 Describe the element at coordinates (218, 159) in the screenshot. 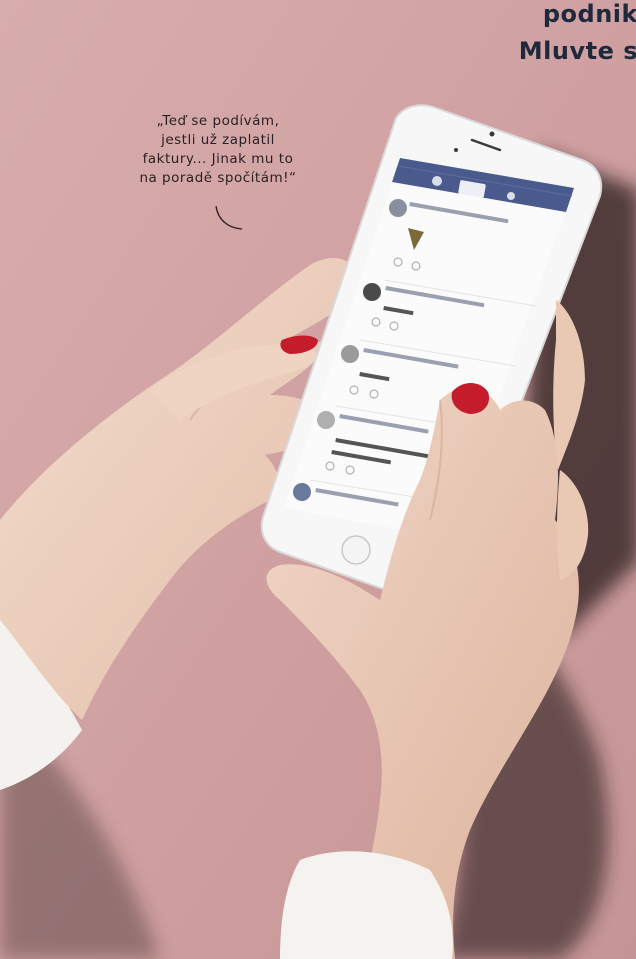

I see `quote-line: faktury... Jinak mu to` at that location.